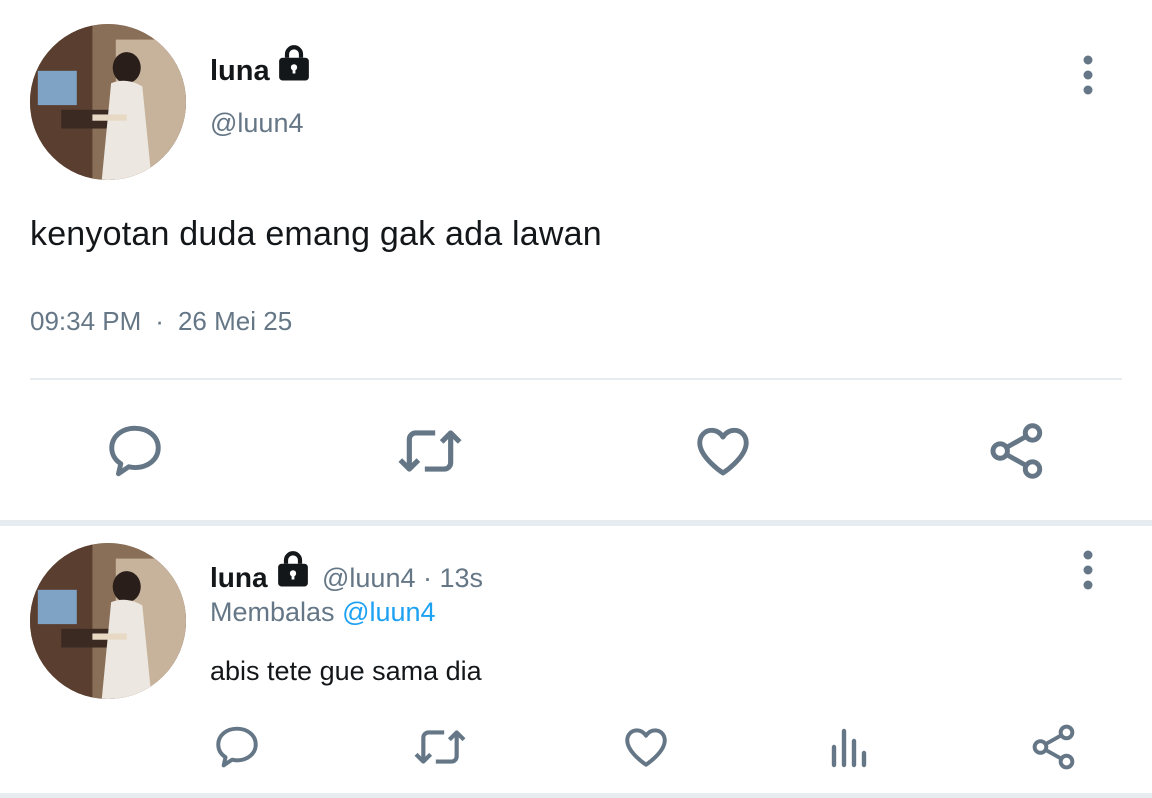 This screenshot has height=798, width=1152. What do you see at coordinates (316, 234) in the screenshot?
I see `tweet-text: kenyotan duda emang gak ada lawan` at bounding box center [316, 234].